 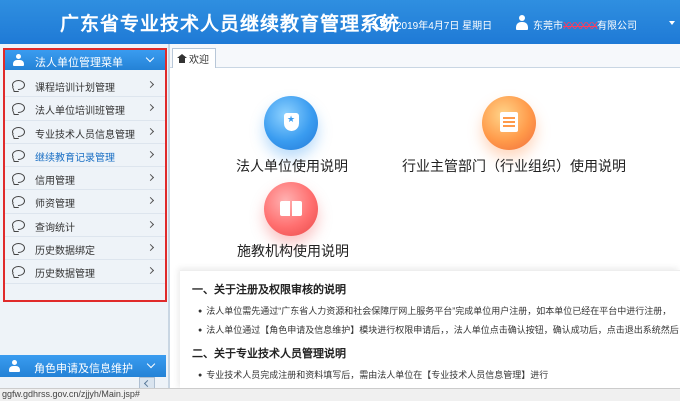 I want to click on sidebar-item-label: 师资管理, so click(x=55, y=205).